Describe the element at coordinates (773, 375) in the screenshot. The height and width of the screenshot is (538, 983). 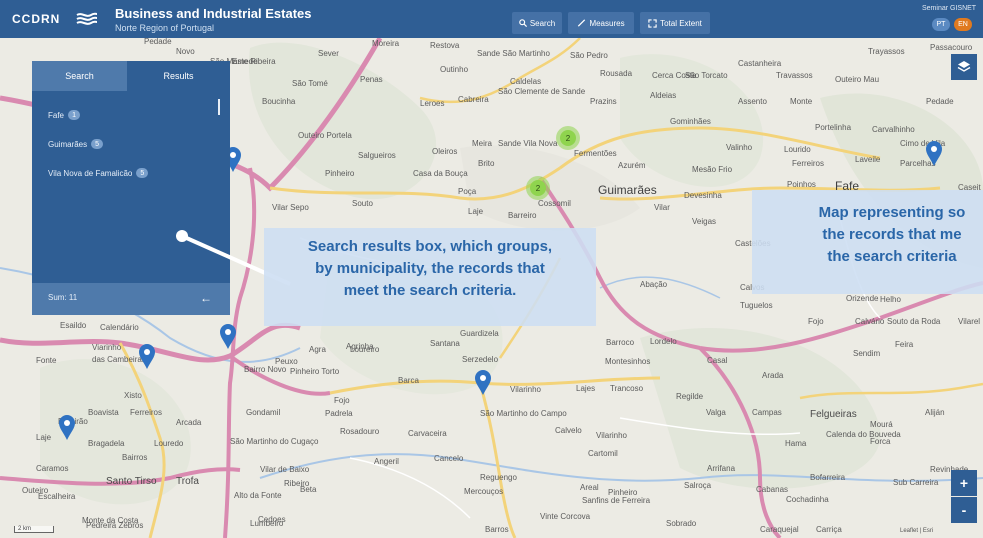
I see `place-label: Arada` at that location.